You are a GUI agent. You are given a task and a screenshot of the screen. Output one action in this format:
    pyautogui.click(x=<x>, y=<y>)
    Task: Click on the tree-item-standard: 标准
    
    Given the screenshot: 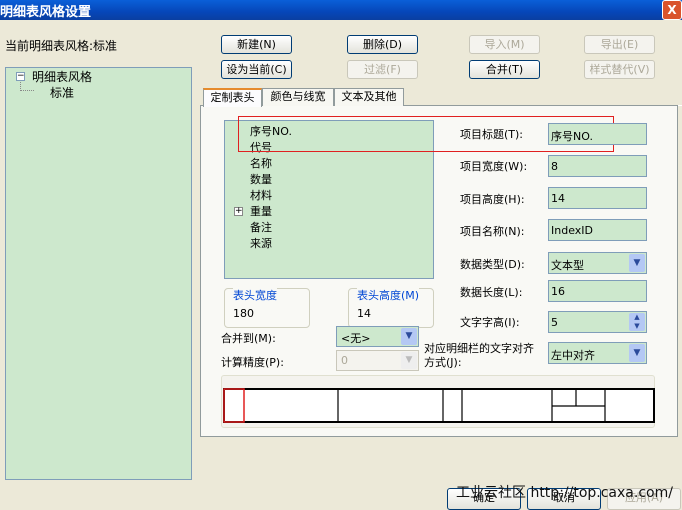 What is the action you would take?
    pyautogui.click(x=62, y=92)
    